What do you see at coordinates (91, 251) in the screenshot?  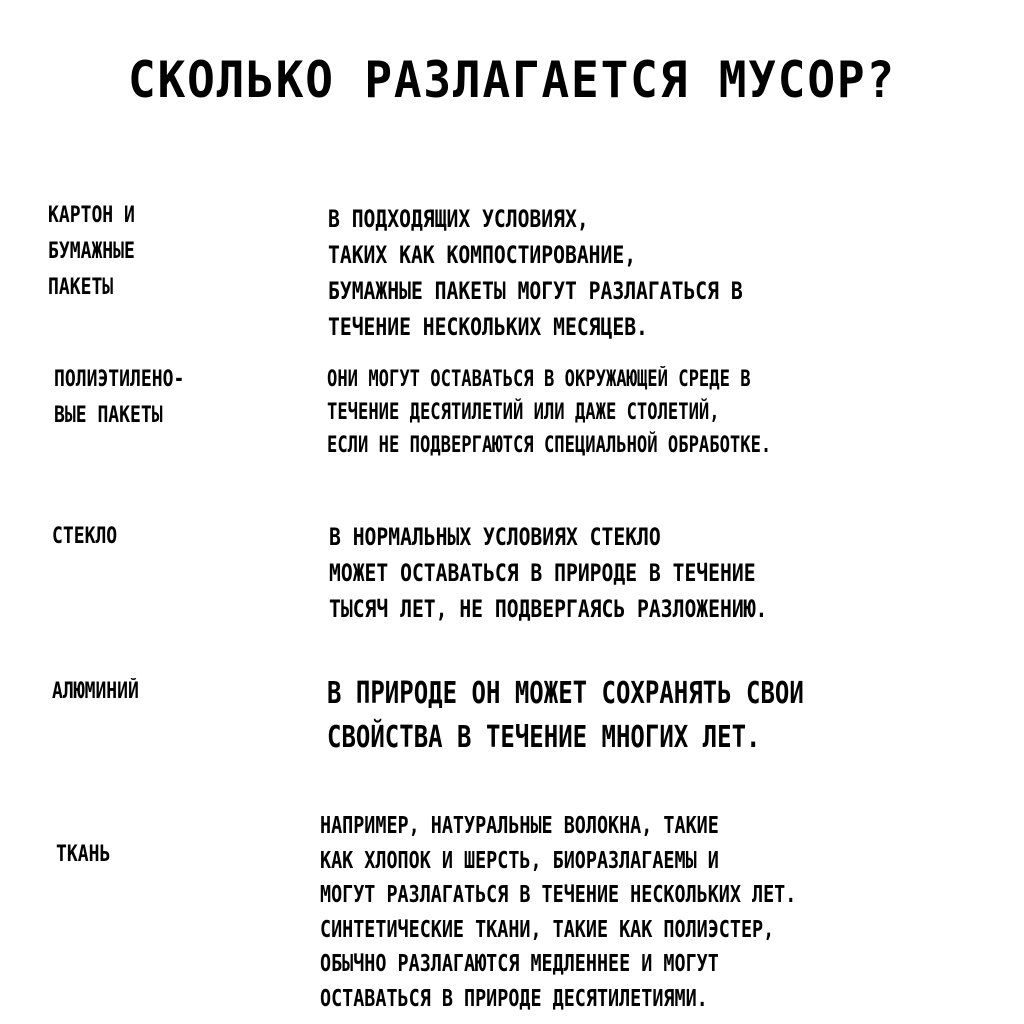 I see `item-label-paper: КАРТОН И БУМАЖНЫЕ ПАКЕТЫ` at bounding box center [91, 251].